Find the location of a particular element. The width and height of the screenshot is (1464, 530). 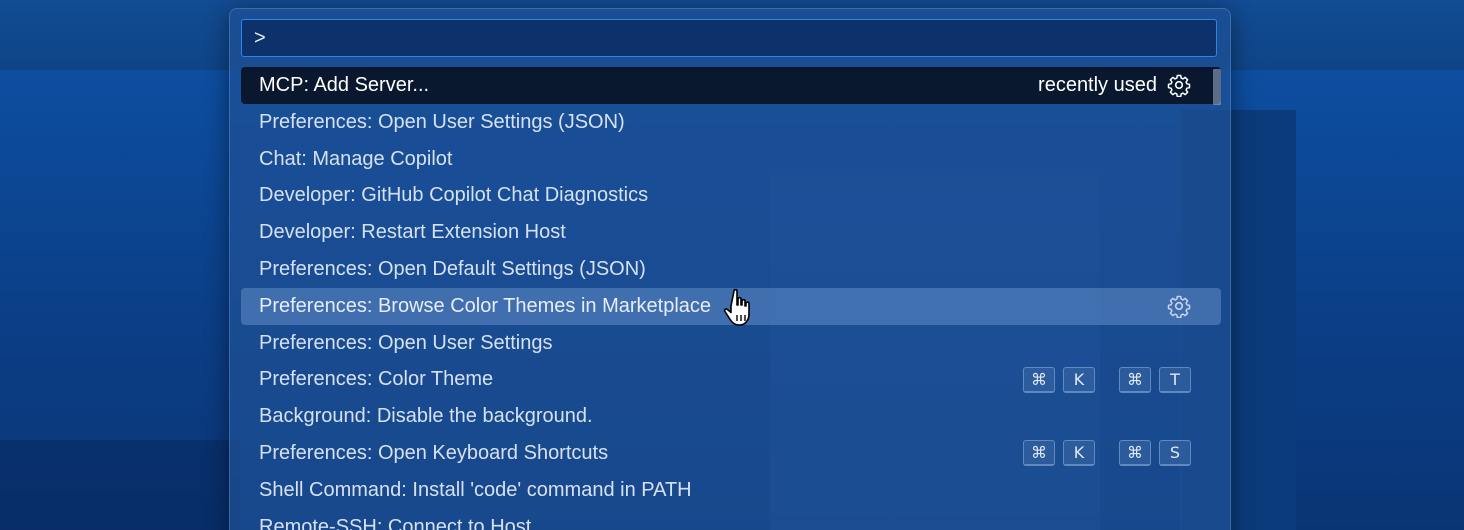

command-item-label: Developer: Restart Extension Host is located at coordinates (412, 232).